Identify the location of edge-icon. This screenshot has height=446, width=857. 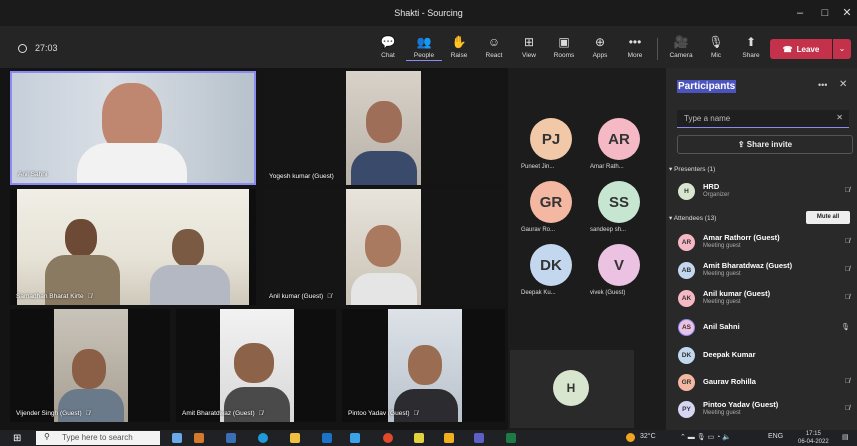
(263, 438).